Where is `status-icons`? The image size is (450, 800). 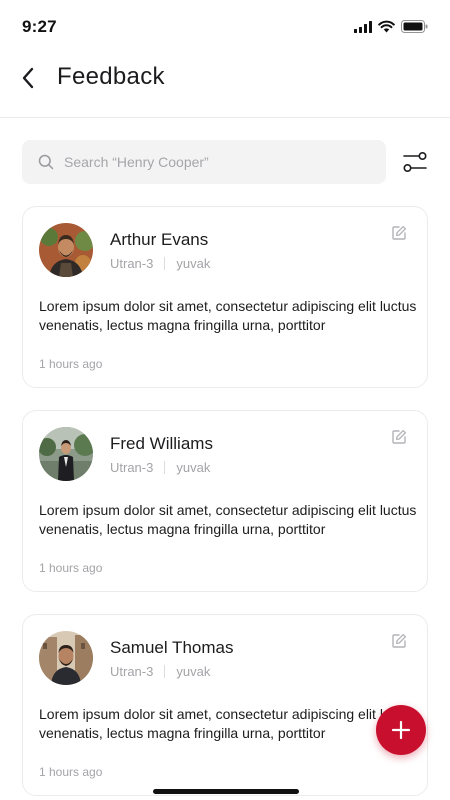 status-icons is located at coordinates (391, 26).